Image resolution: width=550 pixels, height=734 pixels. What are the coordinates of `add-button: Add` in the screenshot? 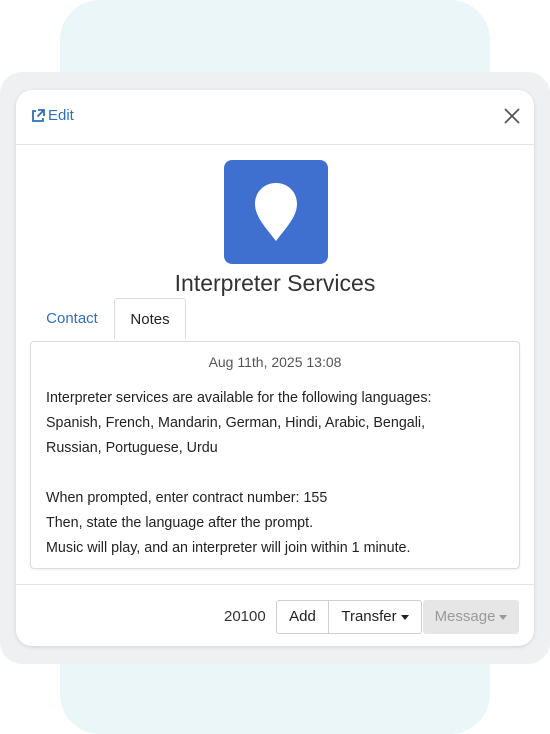 It's located at (302, 617).